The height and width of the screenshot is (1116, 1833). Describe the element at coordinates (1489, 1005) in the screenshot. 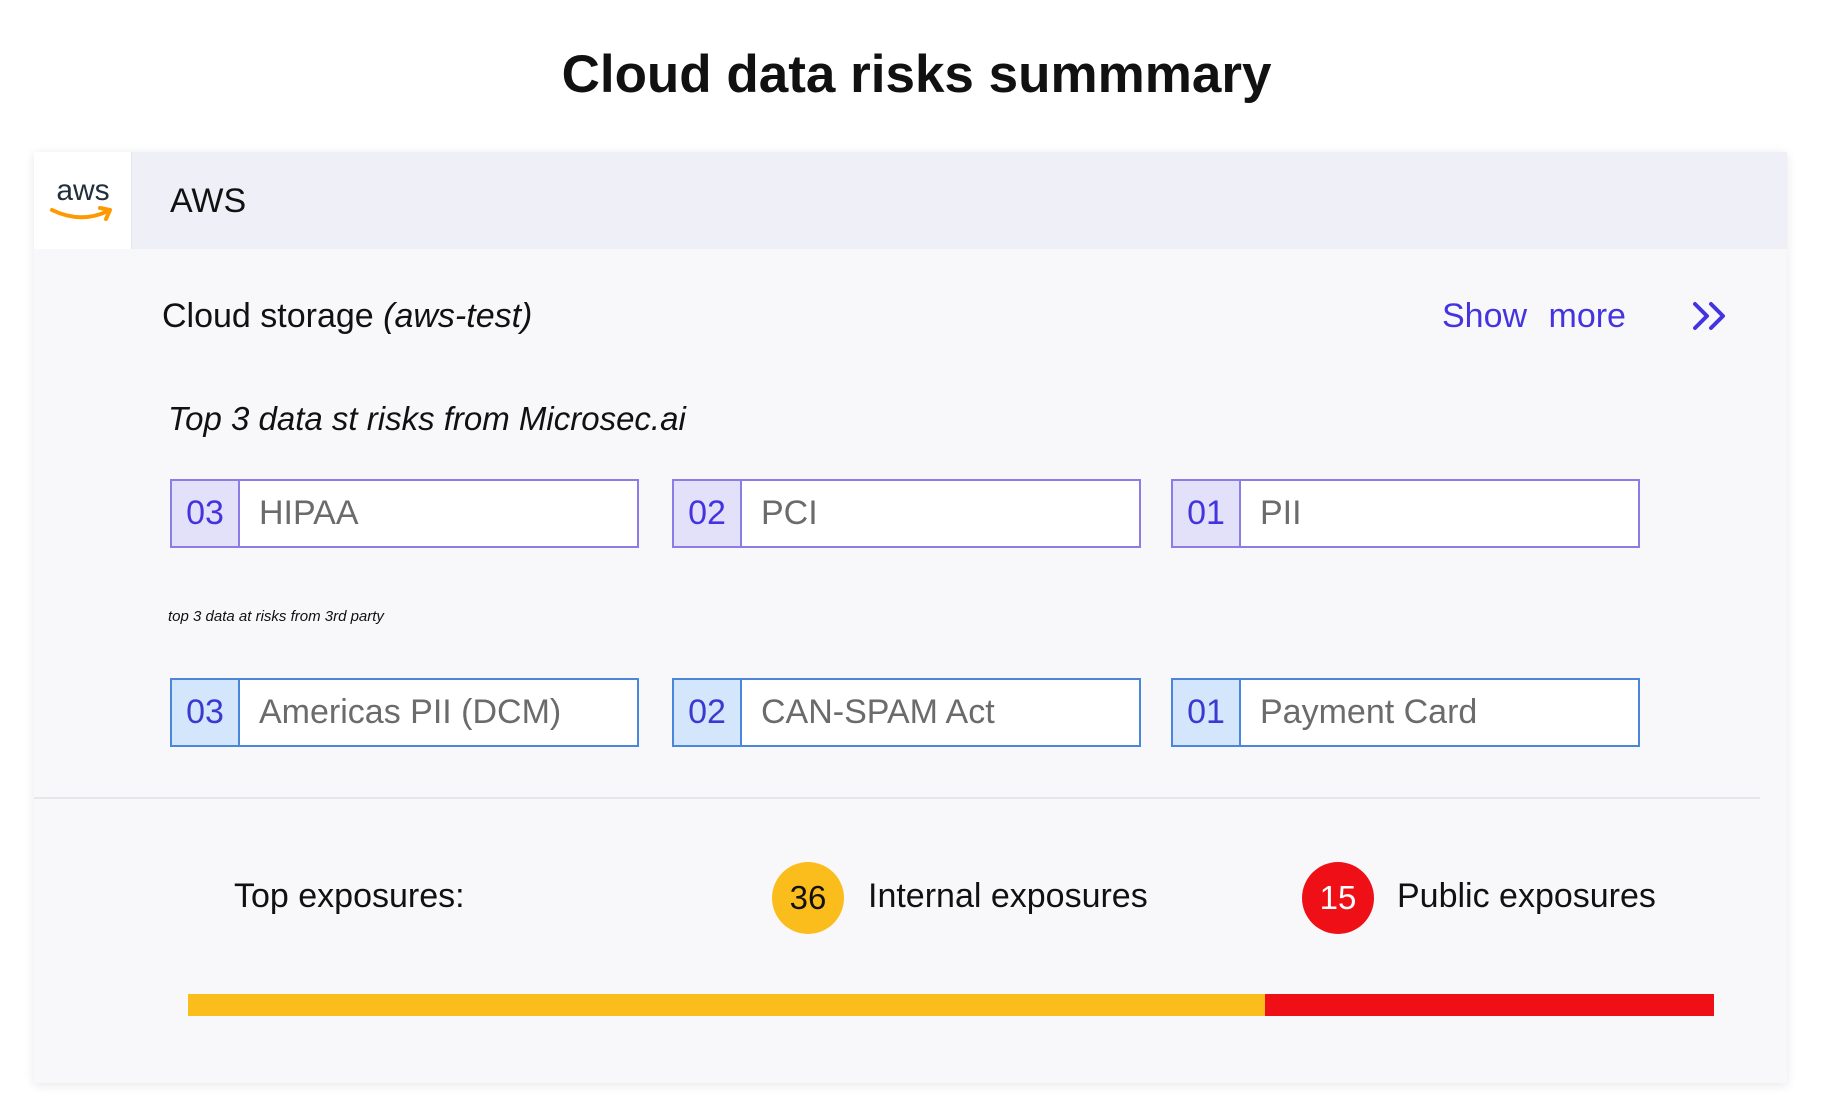

I see `public-exposure-segment` at that location.